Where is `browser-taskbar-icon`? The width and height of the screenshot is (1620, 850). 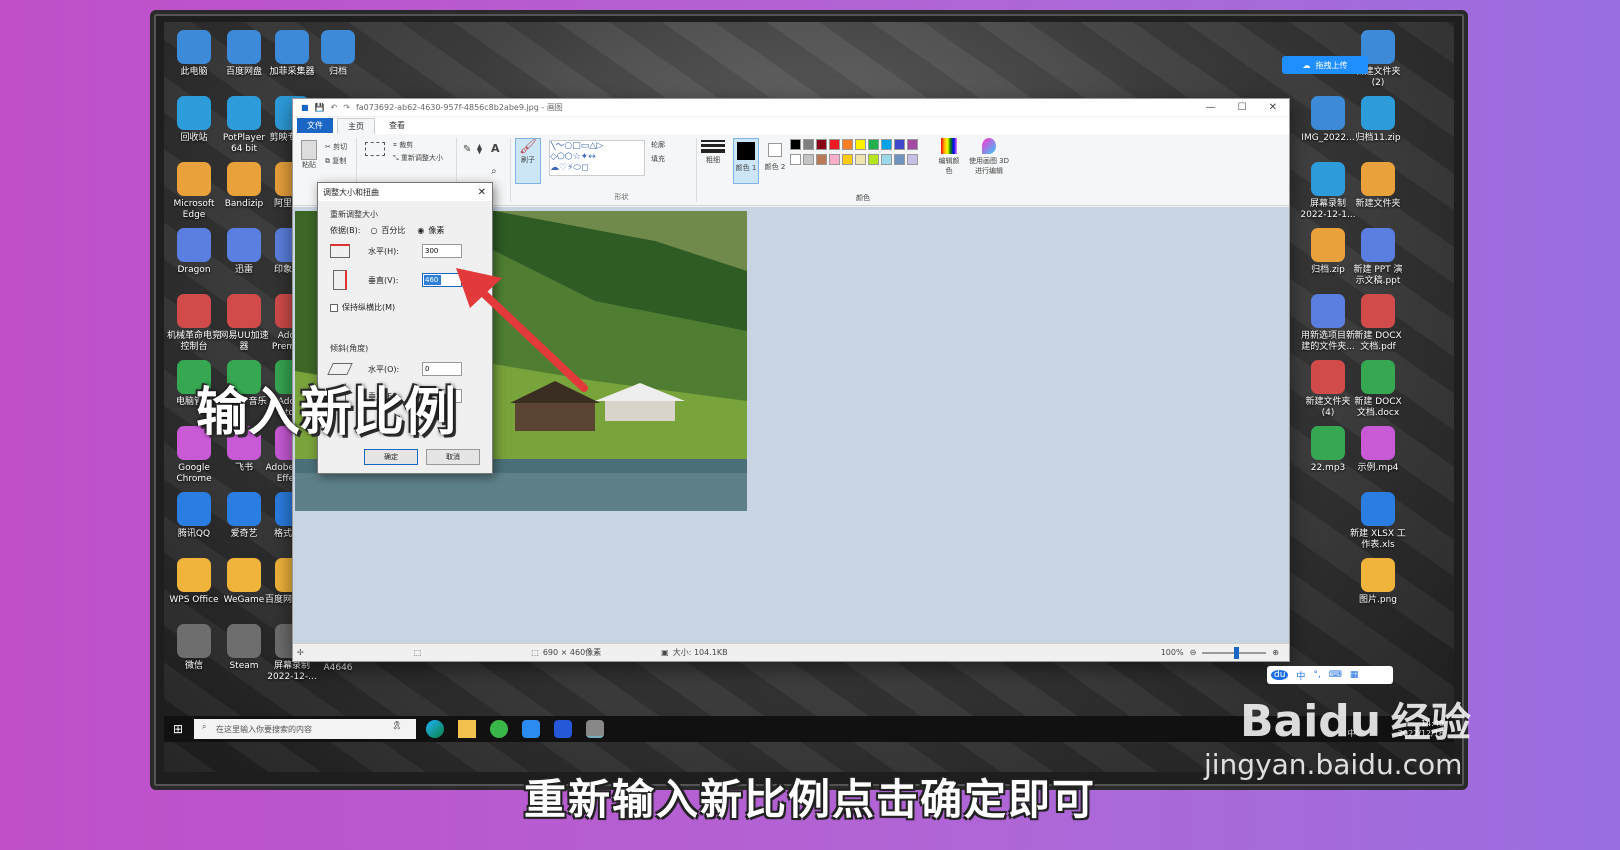
browser-taskbar-icon is located at coordinates (499, 729).